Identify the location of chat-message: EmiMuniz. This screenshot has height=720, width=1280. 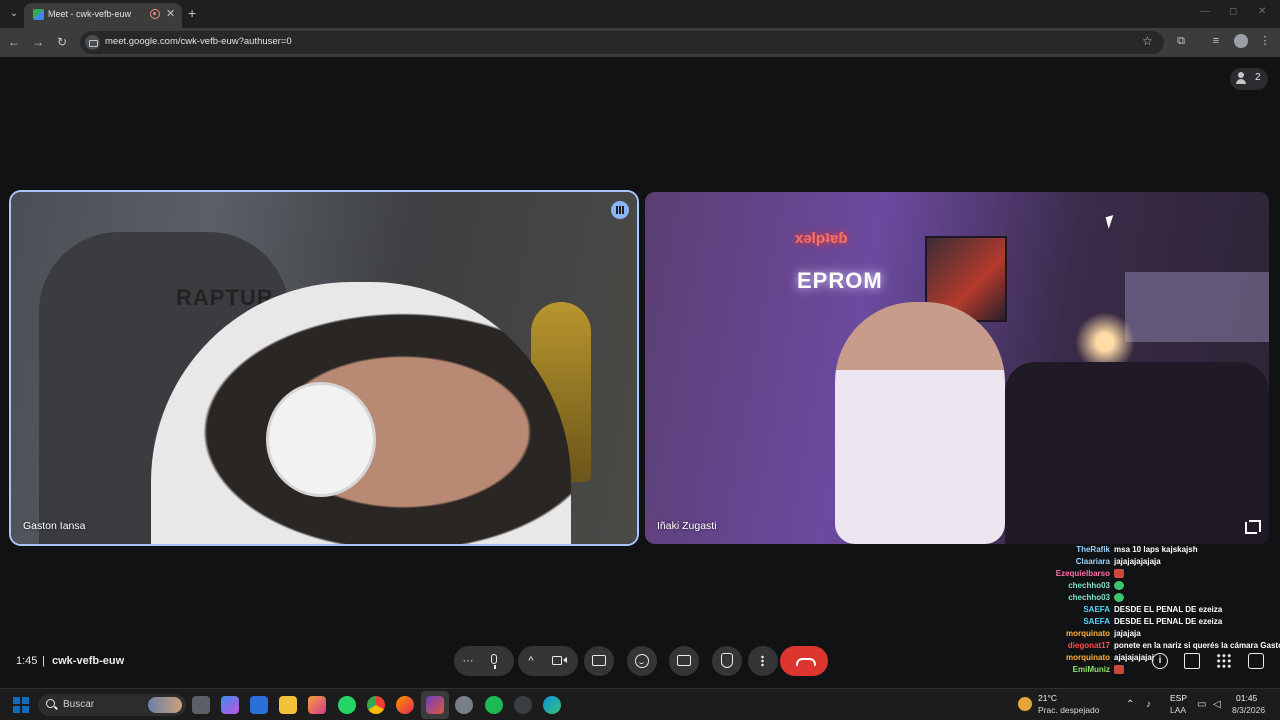
(1135, 670).